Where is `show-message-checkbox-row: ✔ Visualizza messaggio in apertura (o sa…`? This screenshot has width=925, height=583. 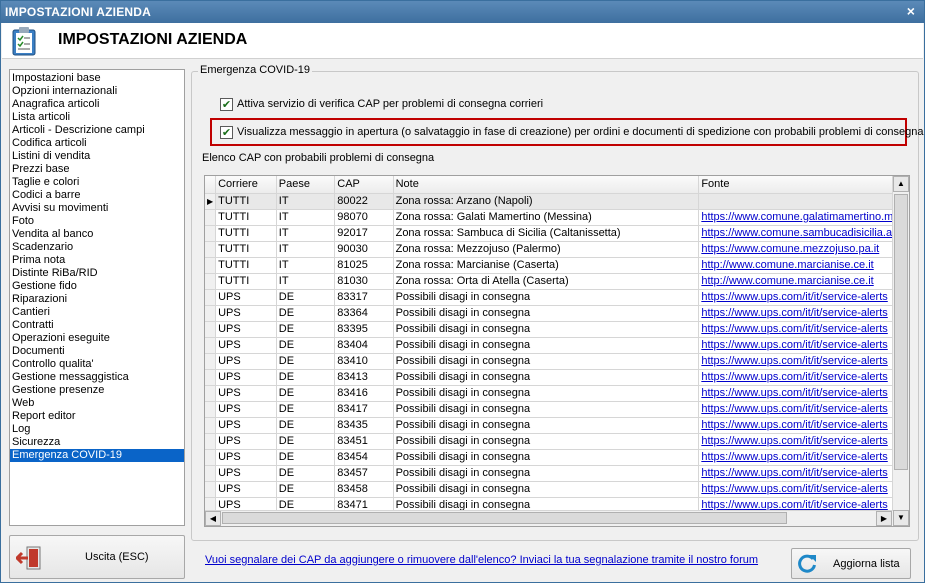 show-message-checkbox-row: ✔ Visualizza messaggio in apertura (o sa… is located at coordinates (571, 132).